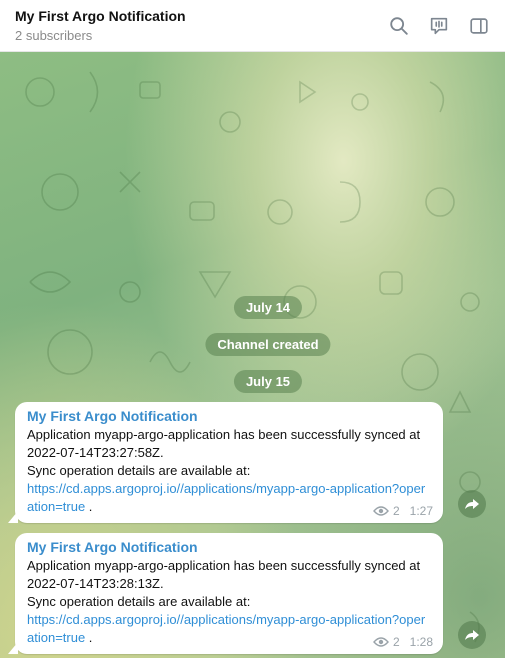 This screenshot has height=658, width=505. I want to click on message-time: 1:27, so click(421, 511).